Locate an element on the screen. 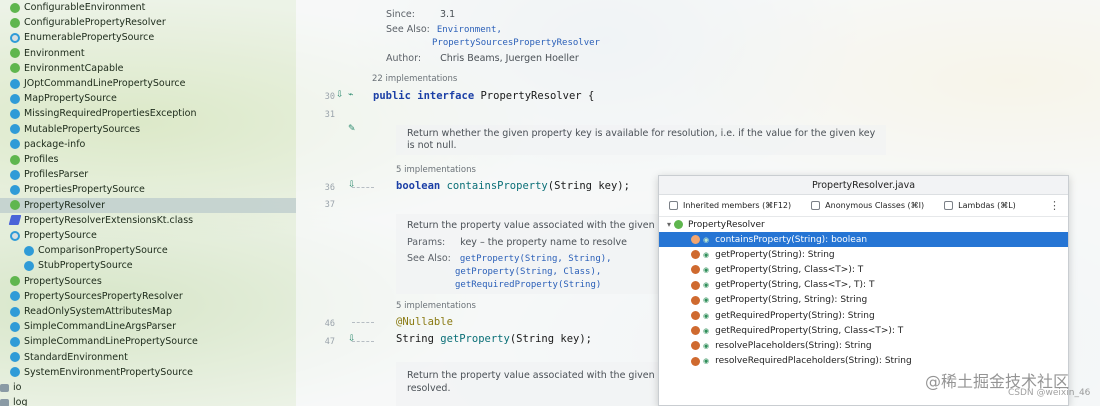 This screenshot has height=406, width=1100. code-line-47: String getProperty(String key); is located at coordinates (494, 339).